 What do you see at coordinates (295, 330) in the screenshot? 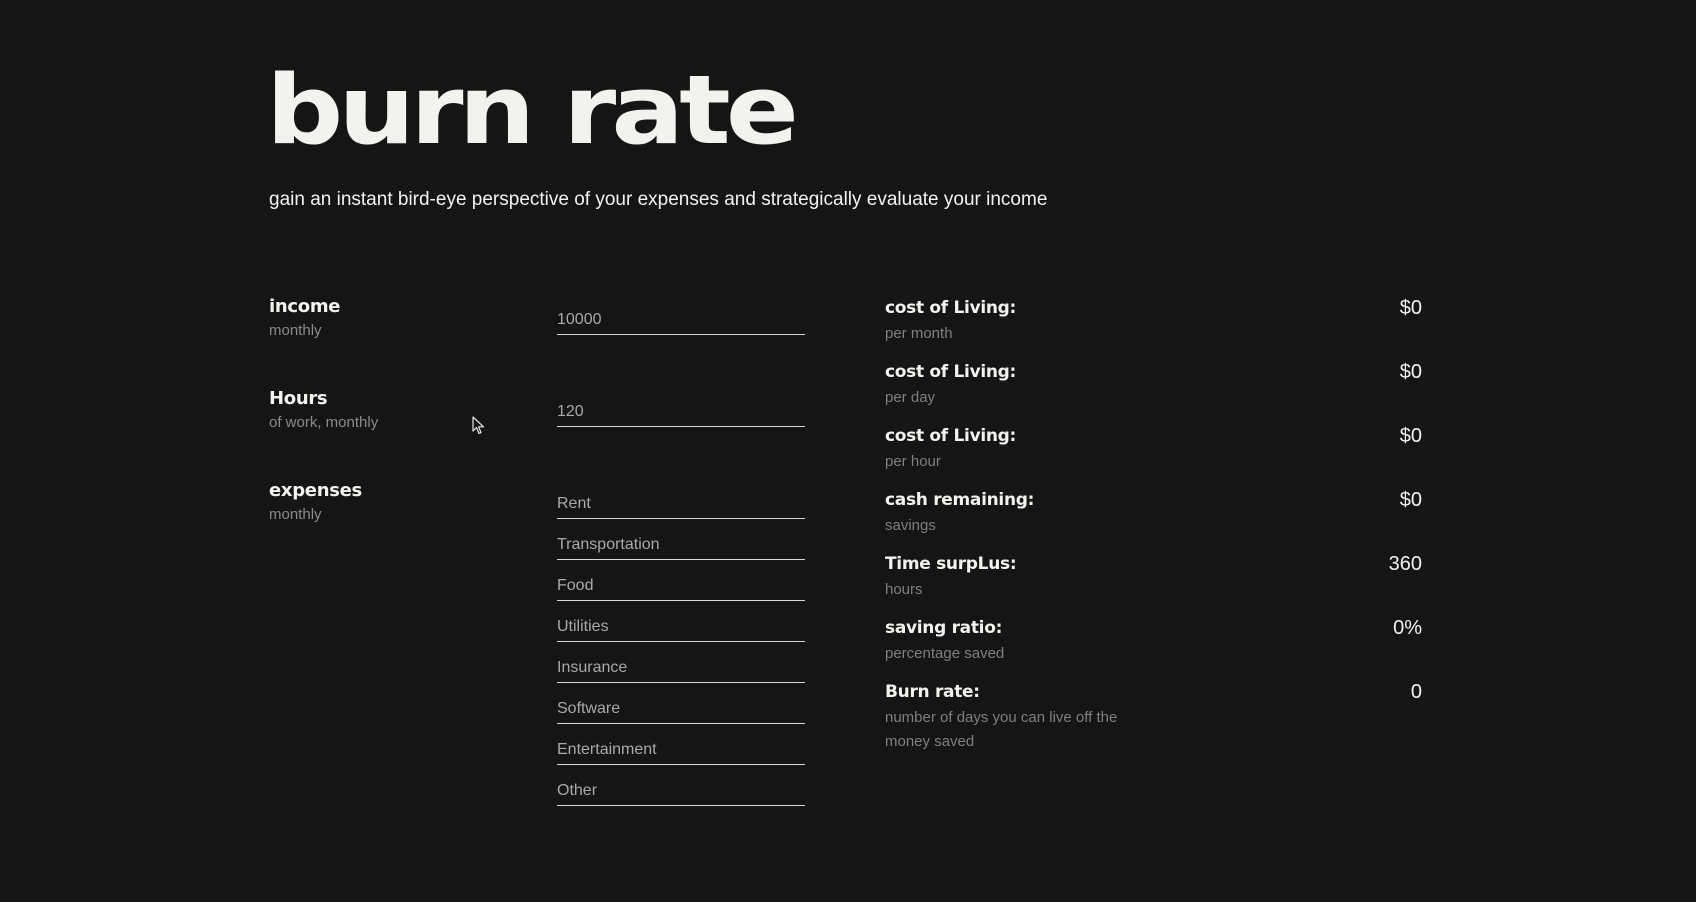
I see `income-sublabel: monthly` at bounding box center [295, 330].